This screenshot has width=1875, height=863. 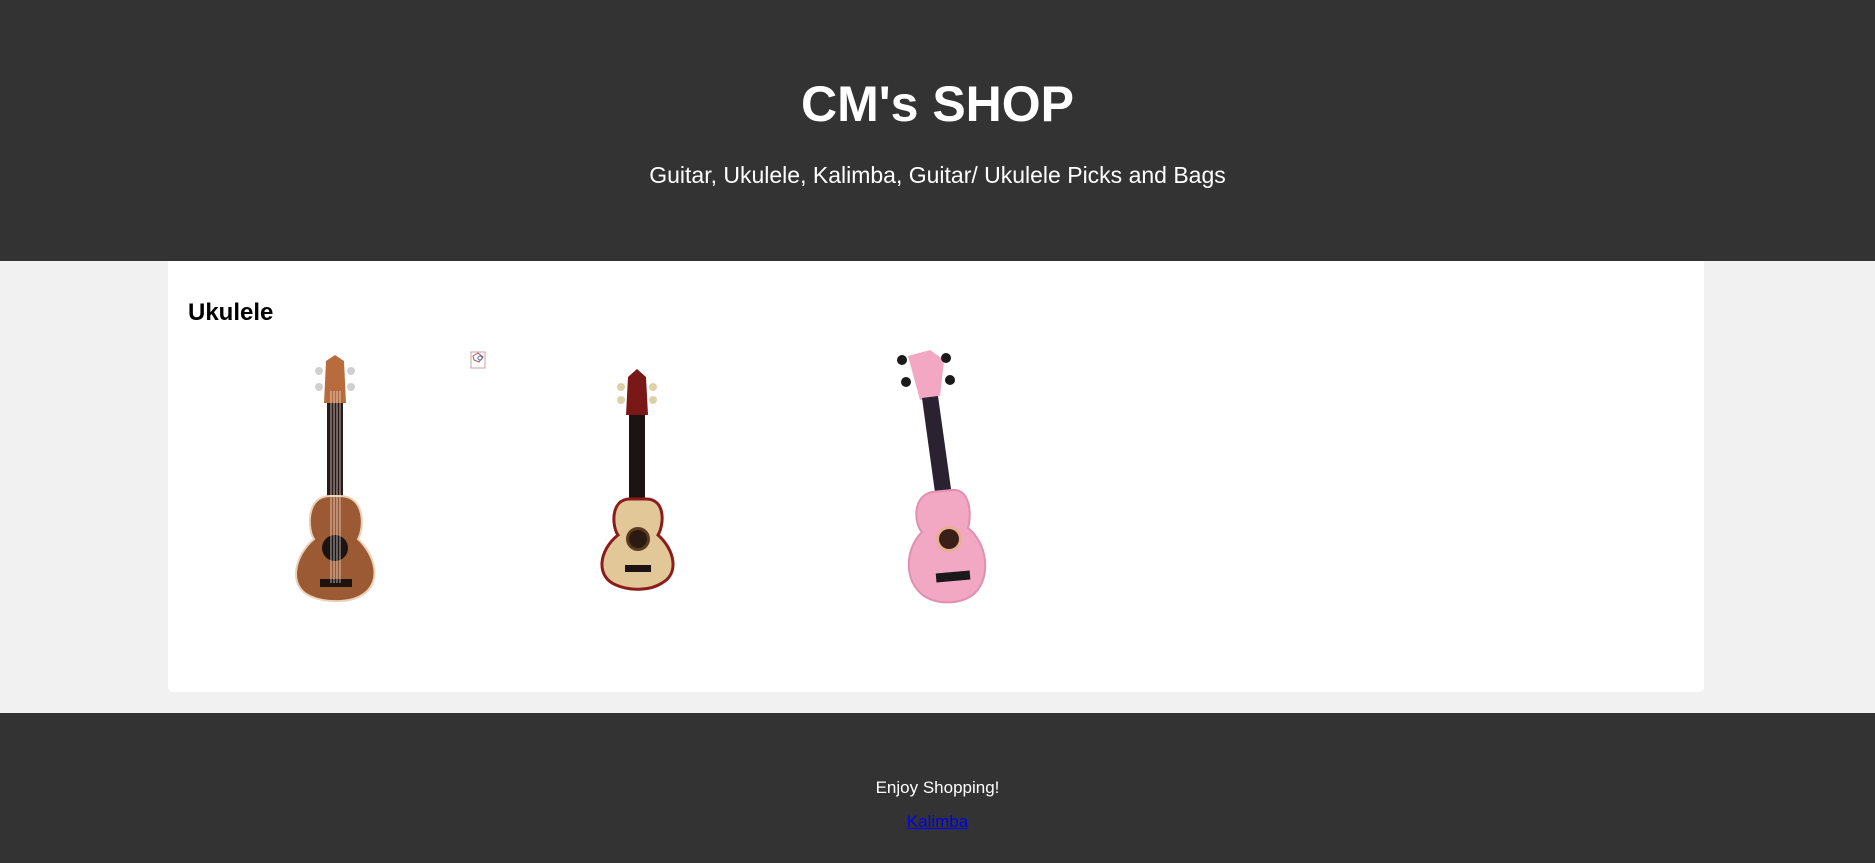 I want to click on kalimba-link: Kalimba, so click(x=937, y=821).